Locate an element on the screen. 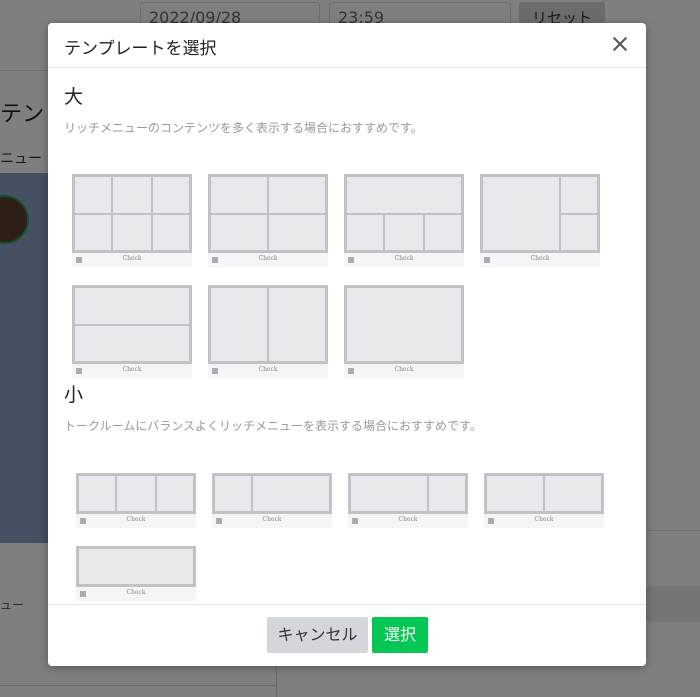  large-section-title: 大 is located at coordinates (74, 97).